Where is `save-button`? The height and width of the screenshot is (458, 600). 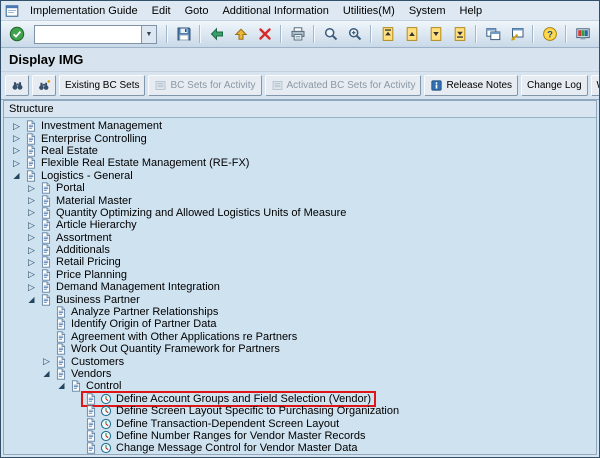 save-button is located at coordinates (183, 34).